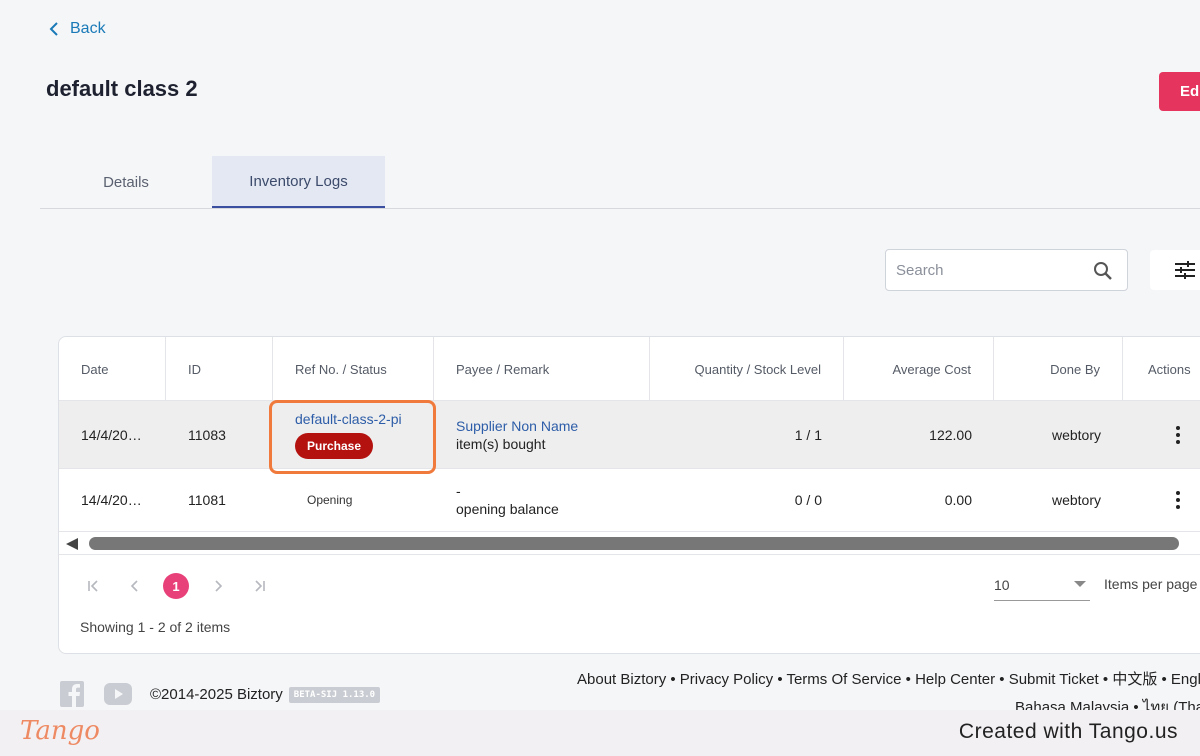 The width and height of the screenshot is (1200, 756). I want to click on edit-button: Edit, so click(1179, 91).